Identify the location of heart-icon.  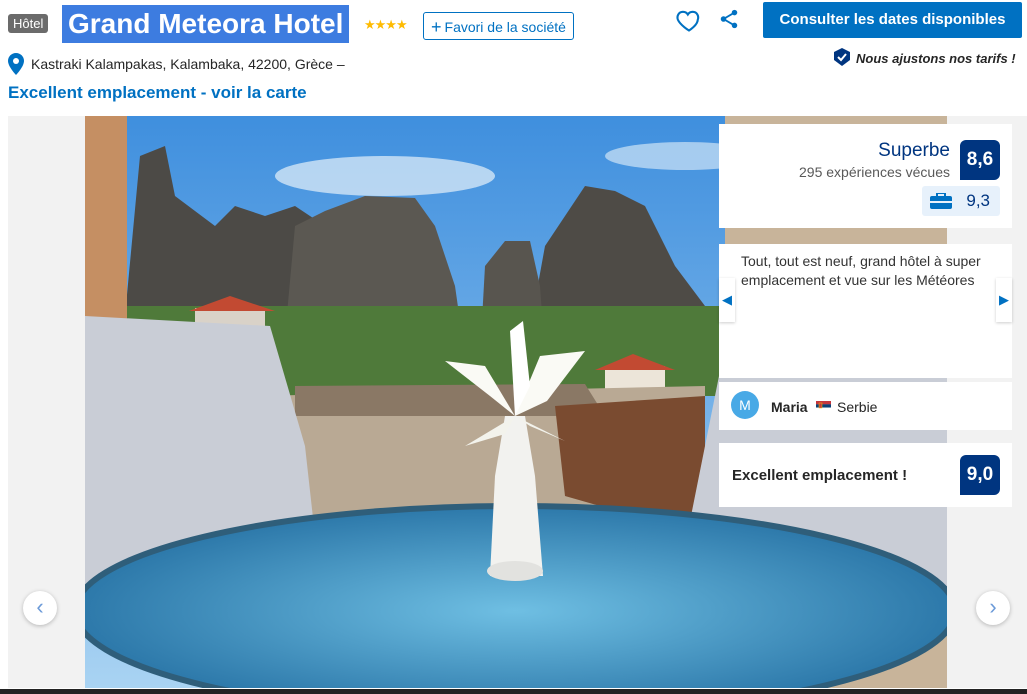
(689, 20).